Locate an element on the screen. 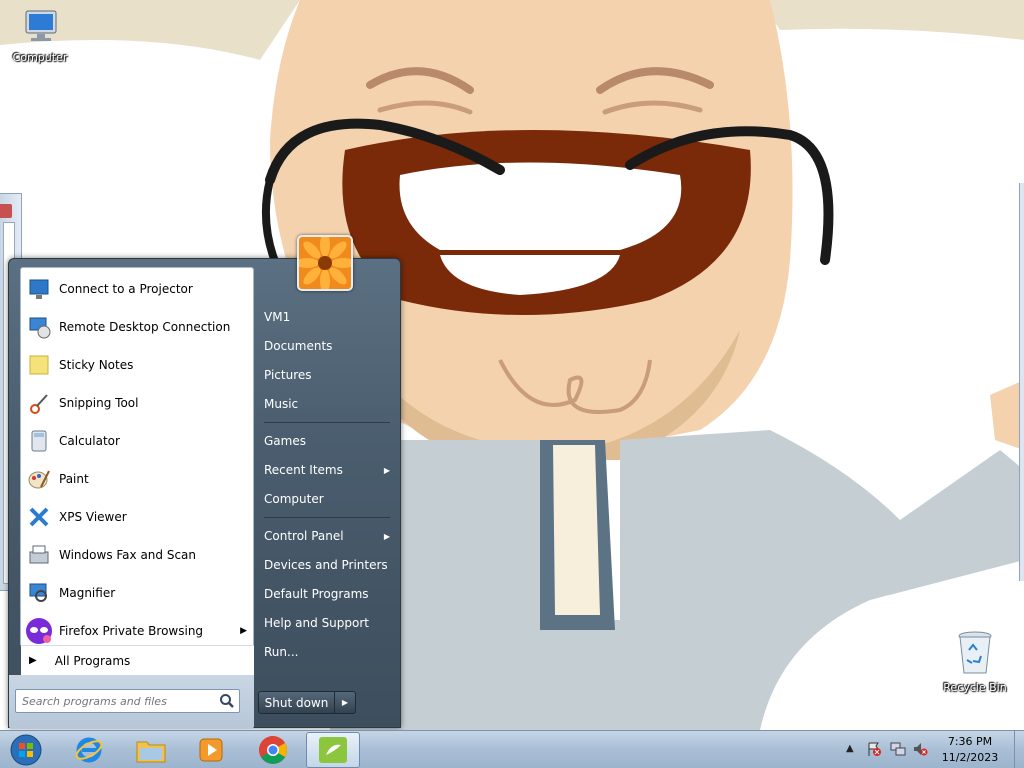 Image resolution: width=1024 pixels, height=768 pixels. program-label: Connect to a Projector is located at coordinates (126, 289).